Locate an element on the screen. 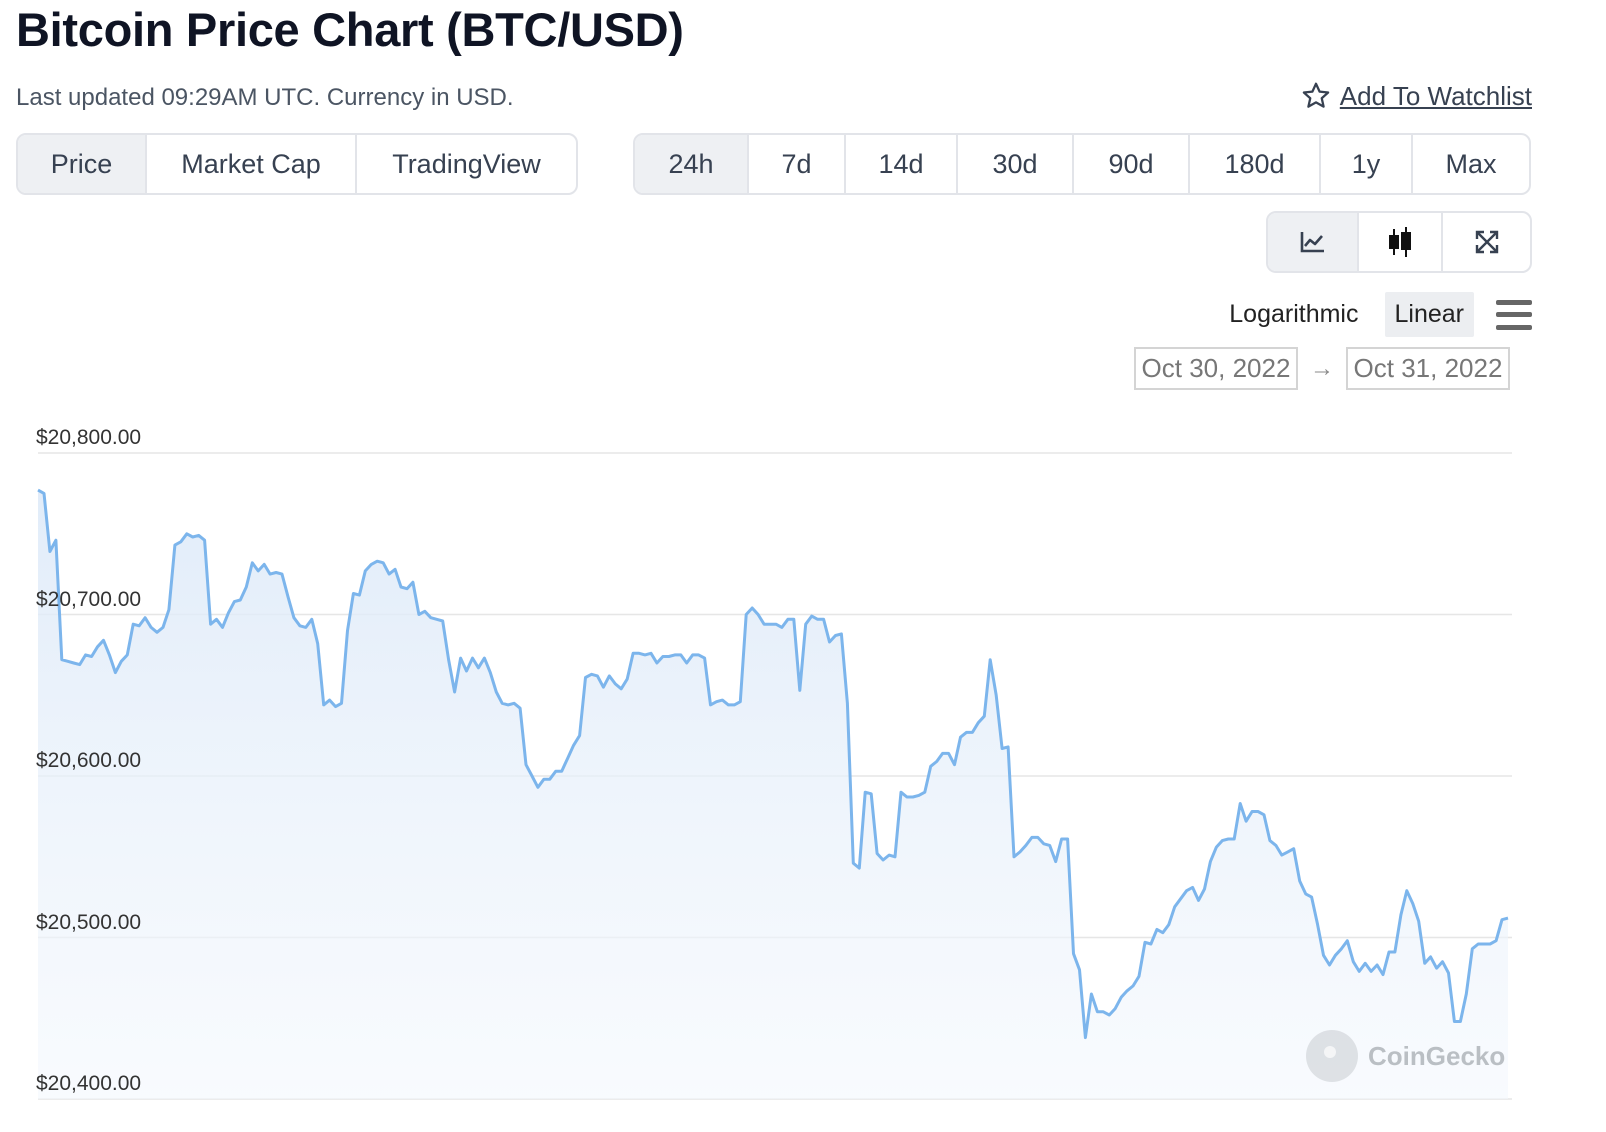 This screenshot has height=1132, width=1606. y-axis-tick-label: $20,500.00 is located at coordinates (89, 922).